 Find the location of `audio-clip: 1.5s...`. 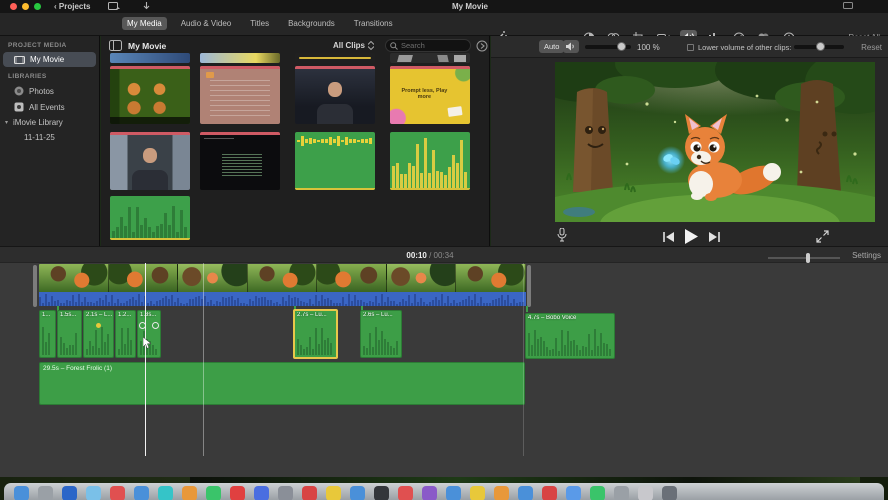

audio-clip: 1.5s... is located at coordinates (69, 334).